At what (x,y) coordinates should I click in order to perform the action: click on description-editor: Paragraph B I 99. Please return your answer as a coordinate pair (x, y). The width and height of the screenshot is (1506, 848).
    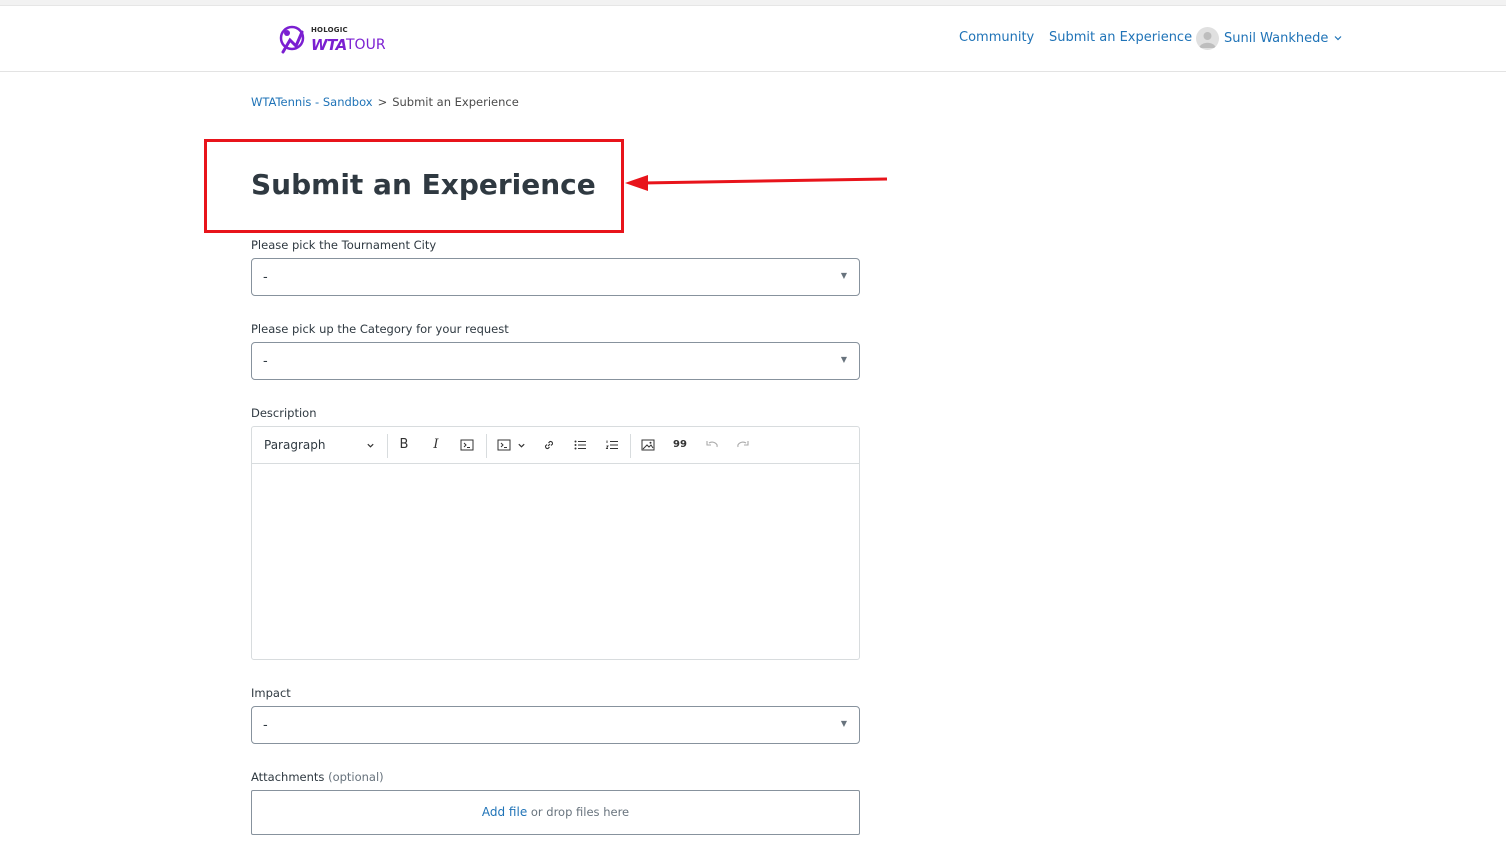
    Looking at the image, I should click on (555, 543).